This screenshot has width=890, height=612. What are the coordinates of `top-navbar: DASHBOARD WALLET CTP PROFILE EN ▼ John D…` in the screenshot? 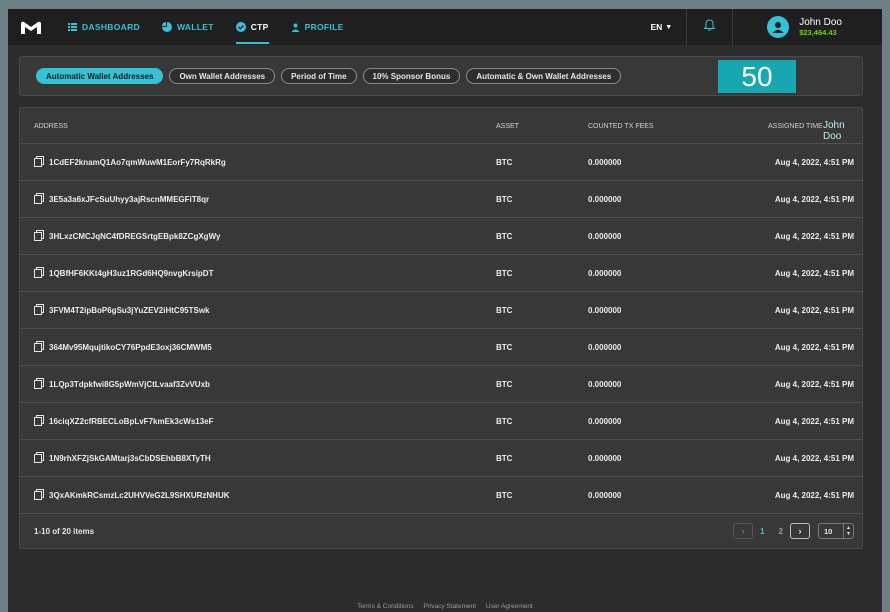 It's located at (445, 27).